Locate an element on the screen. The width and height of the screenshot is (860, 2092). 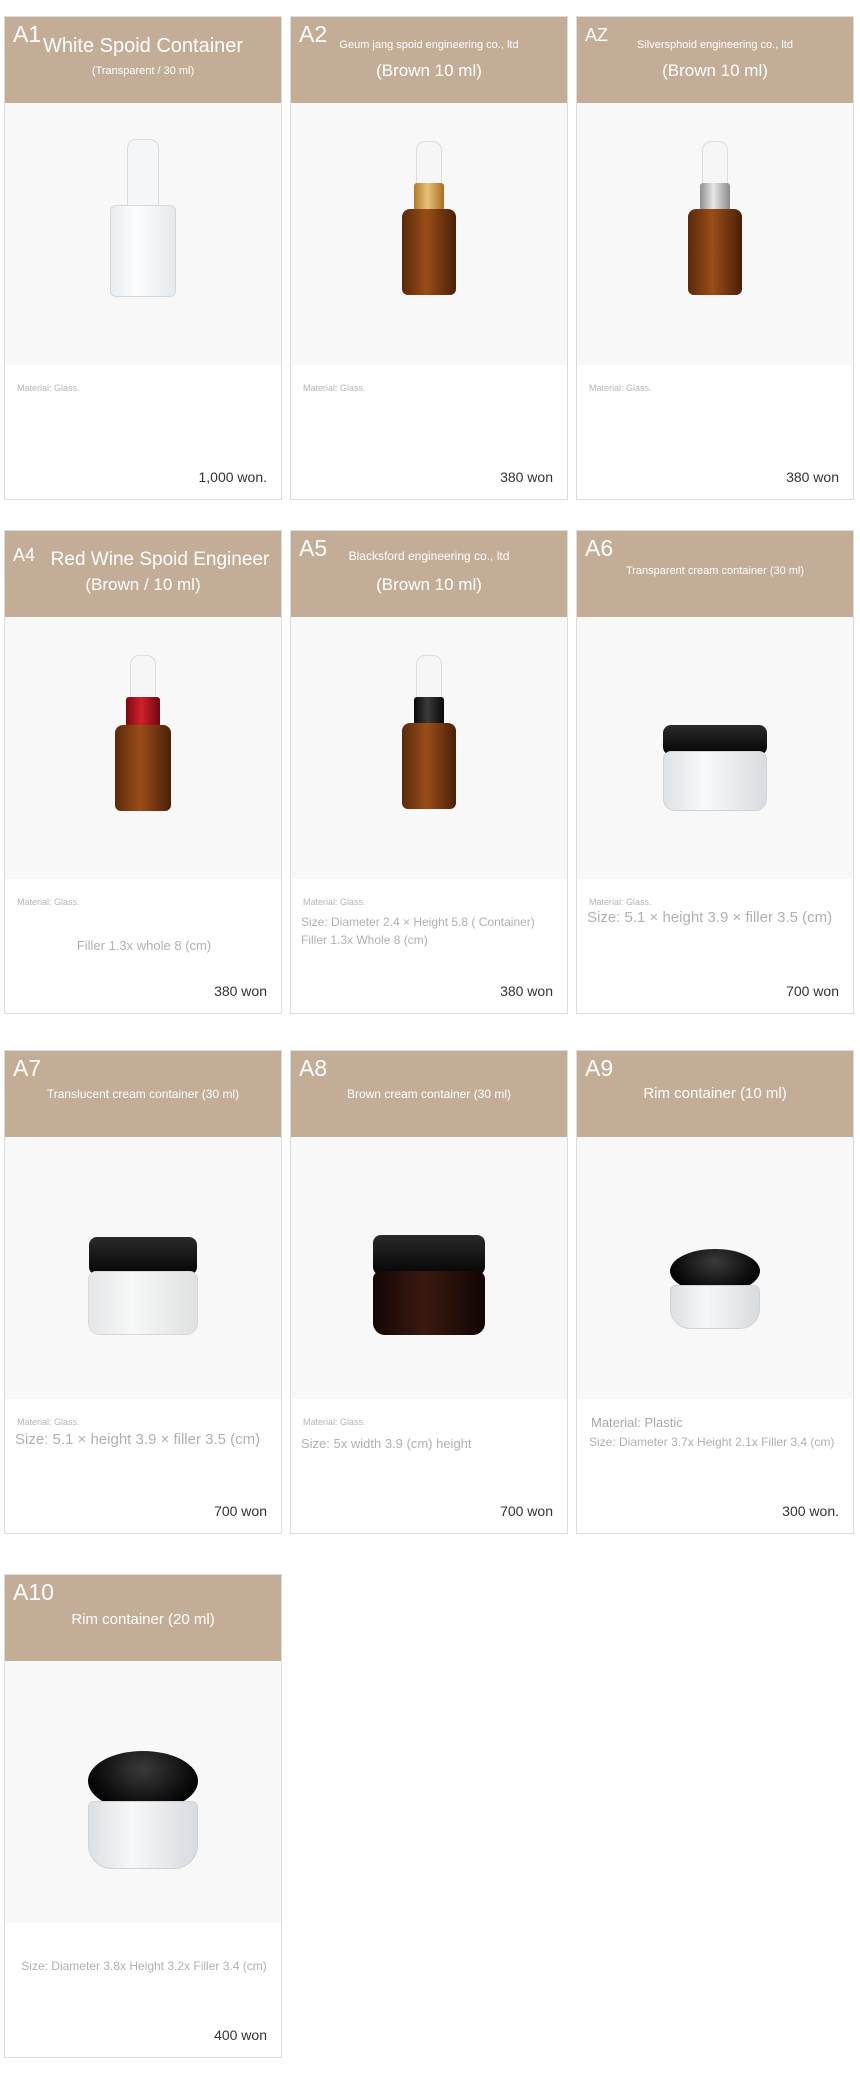
frosted-jar-body is located at coordinates (143, 1303).